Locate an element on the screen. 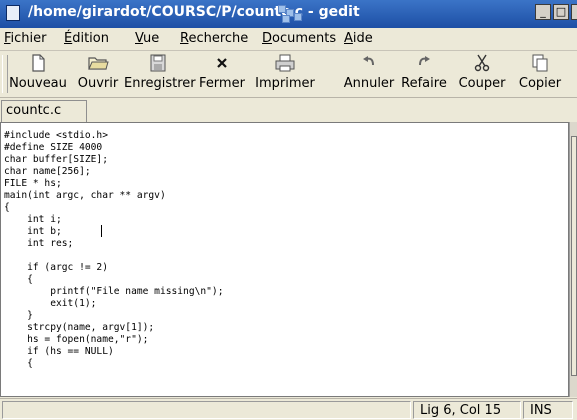 This screenshot has height=420, width=577. menu-edition: Édition is located at coordinates (86, 38).